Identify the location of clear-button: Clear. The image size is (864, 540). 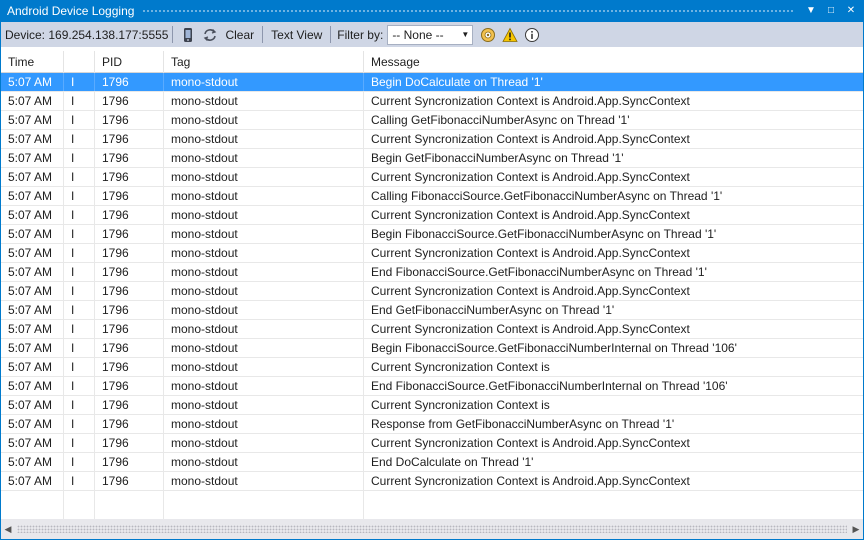
(239, 35).